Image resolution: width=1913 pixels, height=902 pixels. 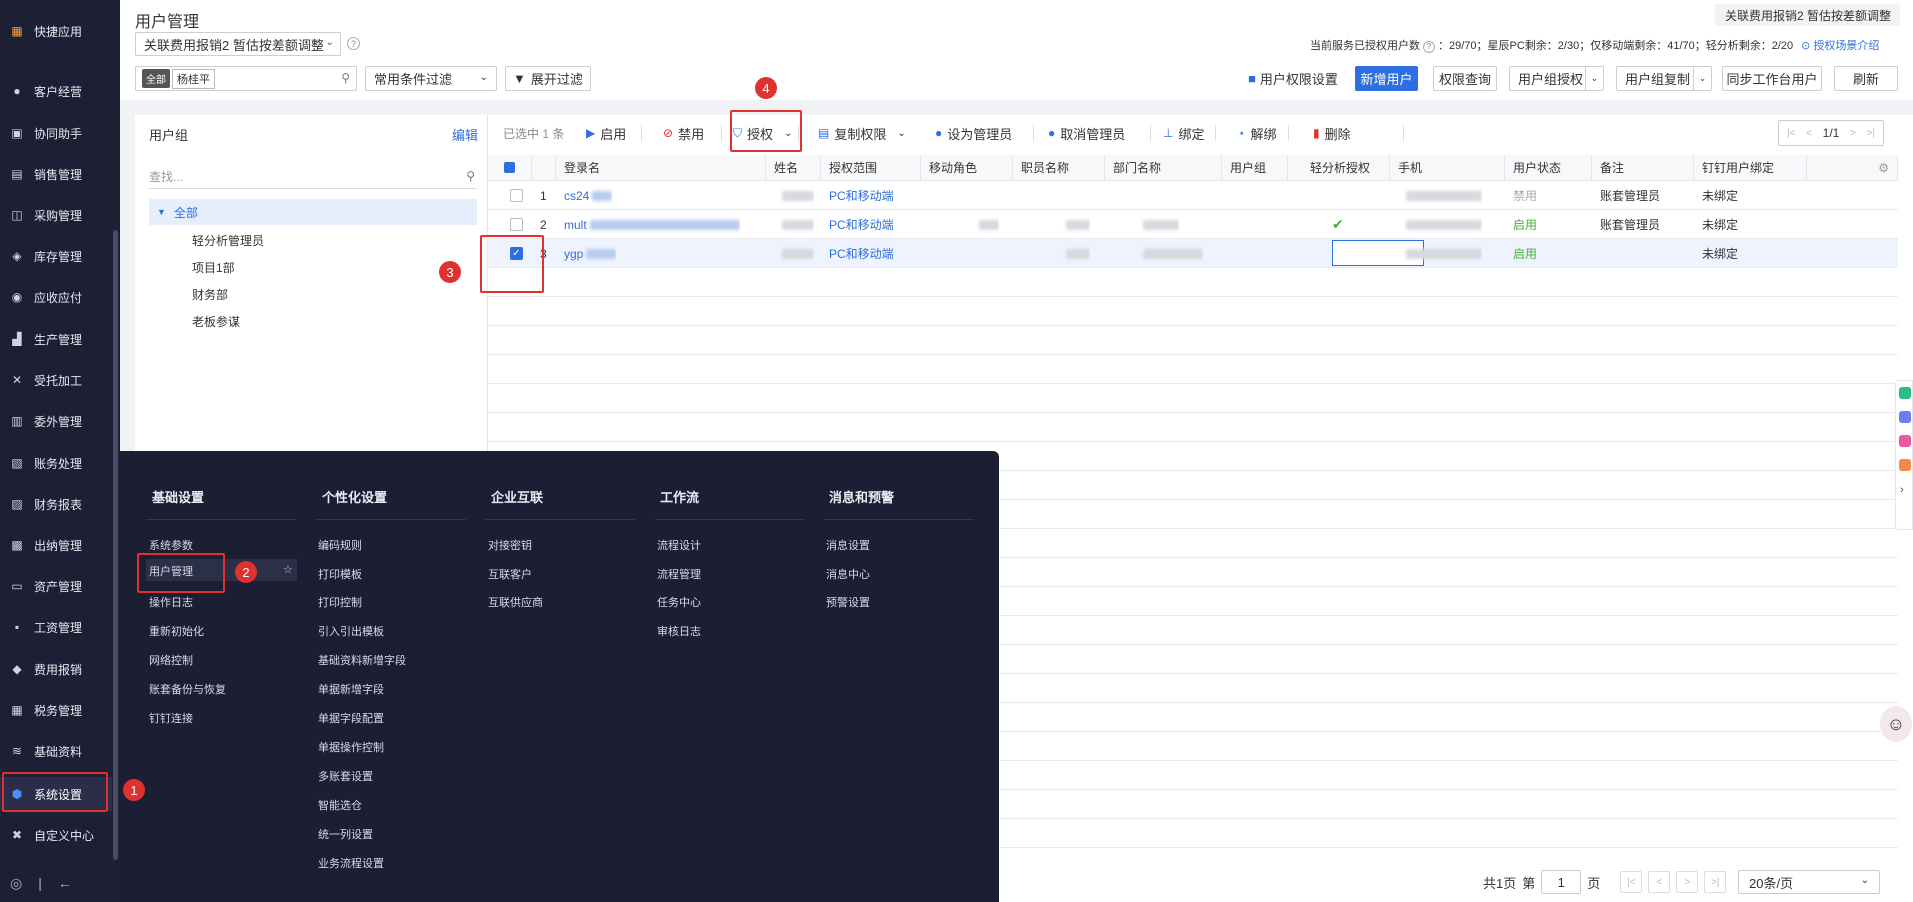 What do you see at coordinates (340, 602) in the screenshot?
I see `menu-item: 打印控制` at bounding box center [340, 602].